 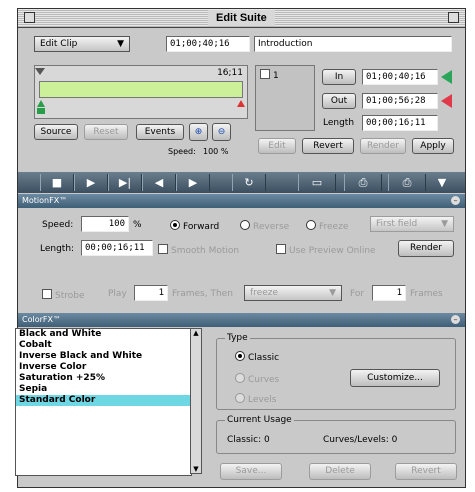 What do you see at coordinates (82, 44) in the screenshot?
I see `mode-popup: Edit Clip ▼` at bounding box center [82, 44].